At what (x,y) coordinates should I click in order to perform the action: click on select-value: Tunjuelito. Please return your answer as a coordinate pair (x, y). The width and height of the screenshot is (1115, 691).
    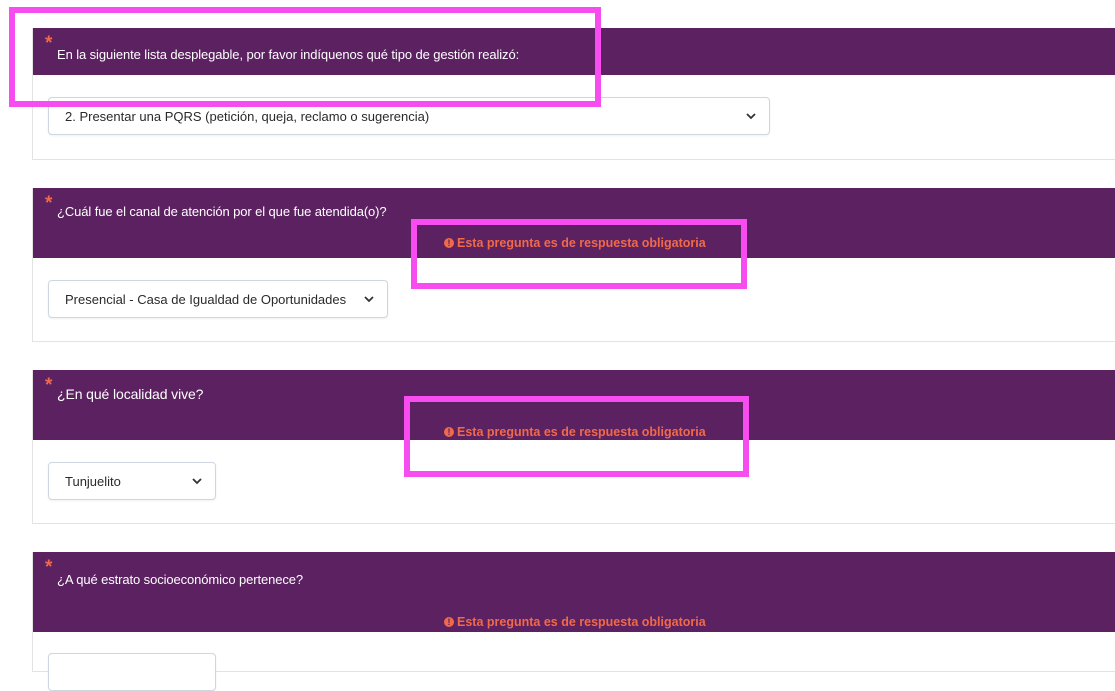
    Looking at the image, I should click on (93, 481).